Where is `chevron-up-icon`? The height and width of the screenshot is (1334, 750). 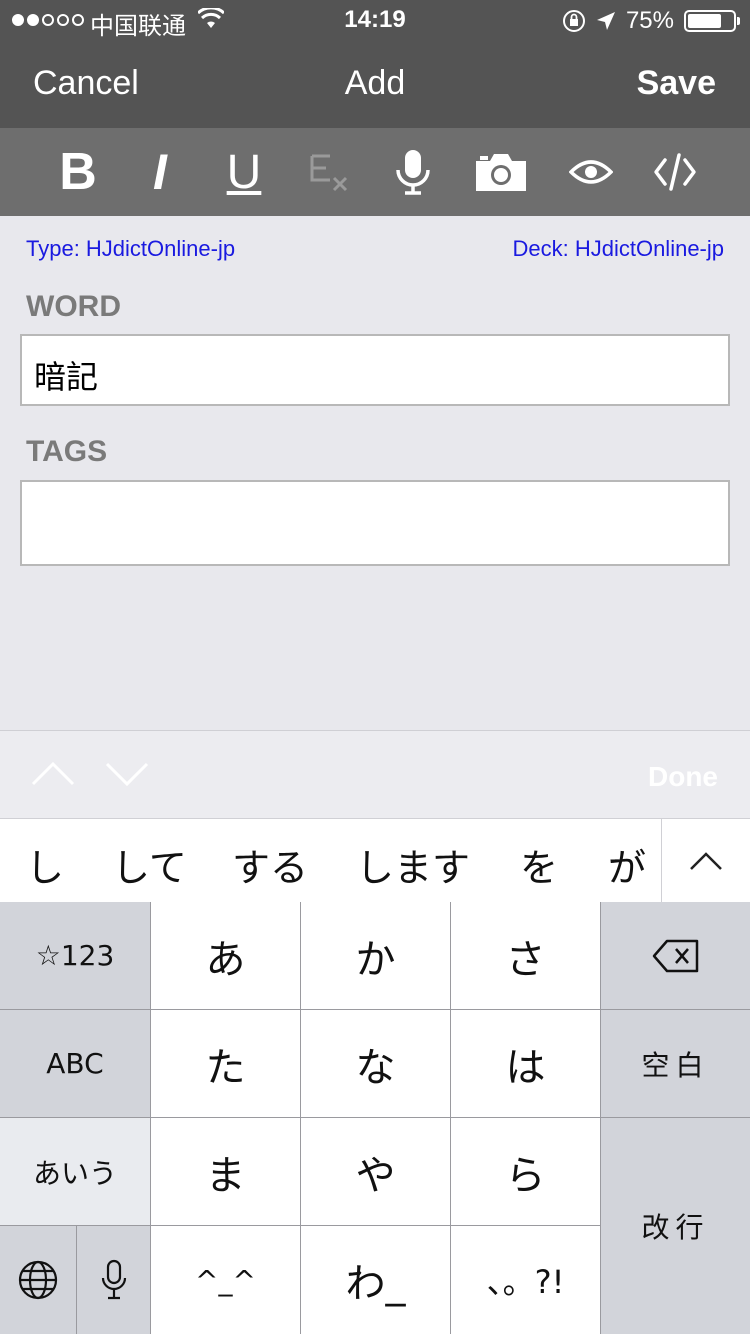
chevron-up-icon is located at coordinates (706, 861).